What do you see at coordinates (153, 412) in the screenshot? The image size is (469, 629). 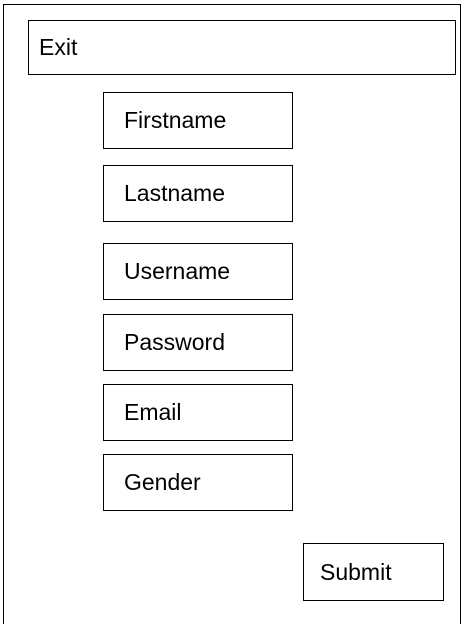 I see `email-label: Email` at bounding box center [153, 412].